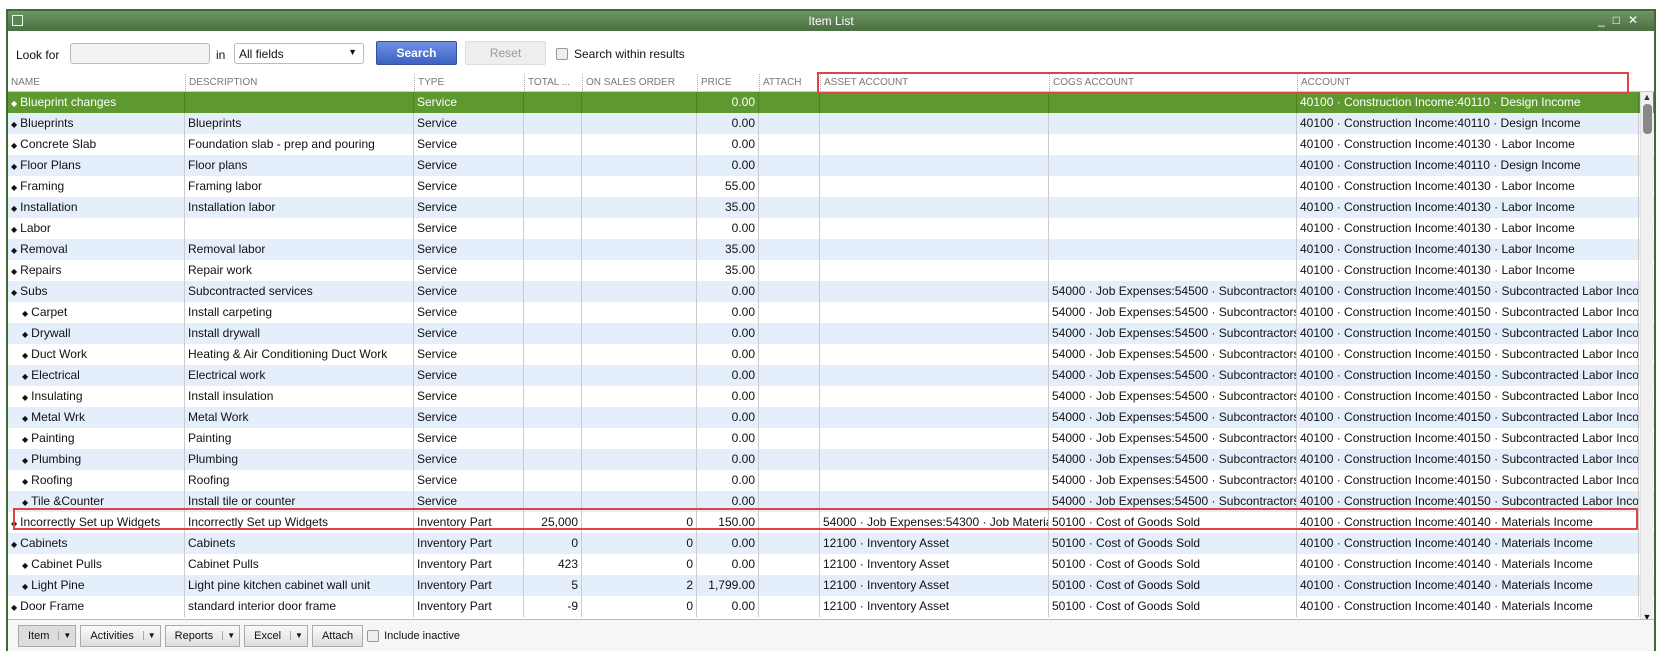 Image resolution: width=1666 pixels, height=660 pixels. Describe the element at coordinates (50, 165) in the screenshot. I see `cell-text: Floor Plans` at that location.